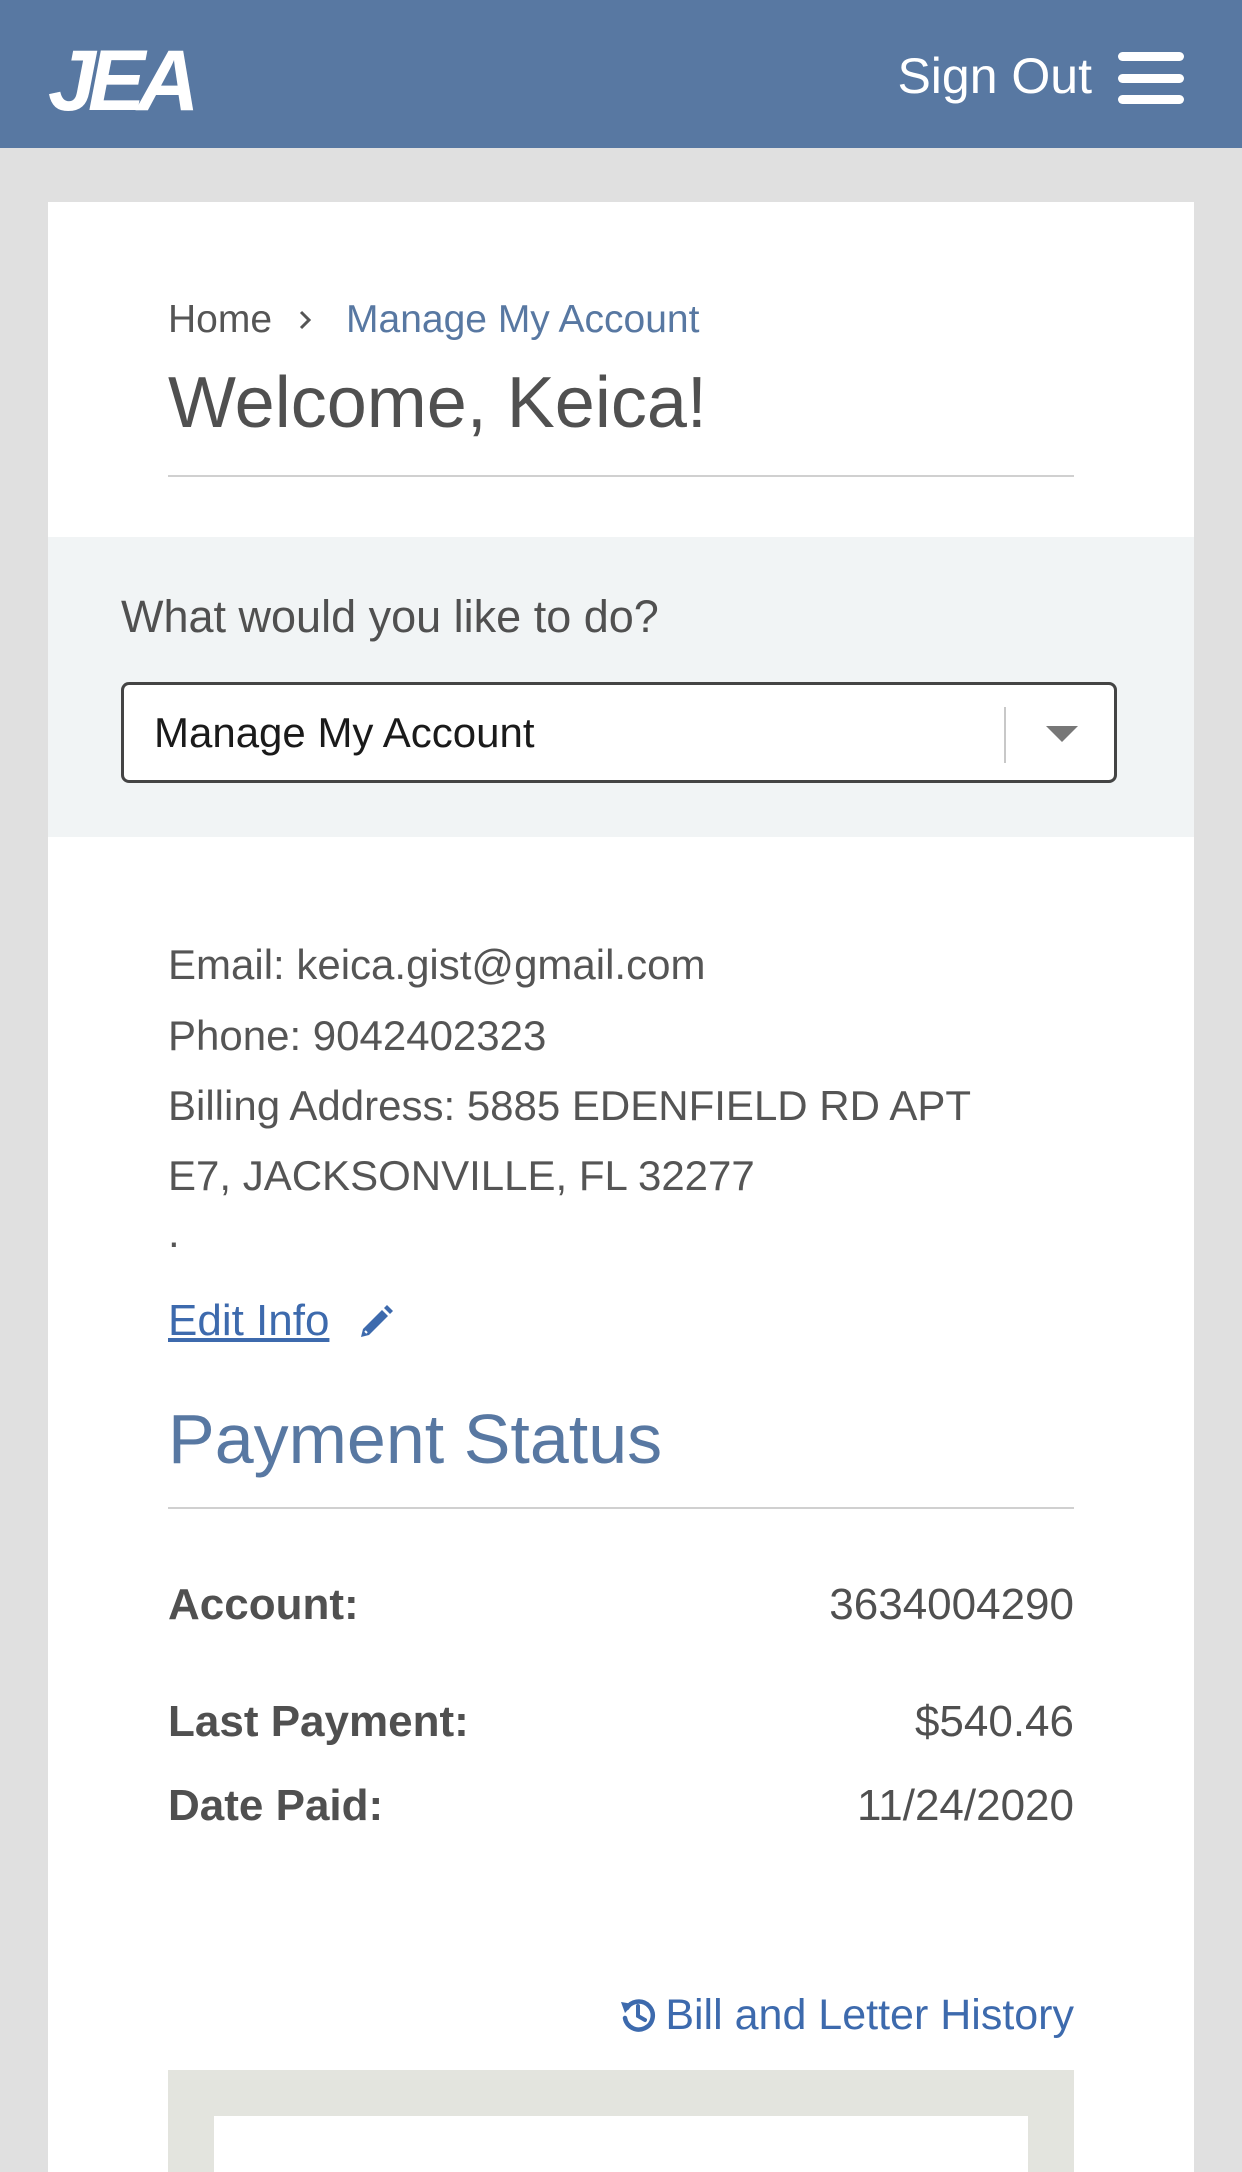  I want to click on billing-address-line-1: Billing Address: 5885 EDENFIELD RD APT, so click(570, 1105).